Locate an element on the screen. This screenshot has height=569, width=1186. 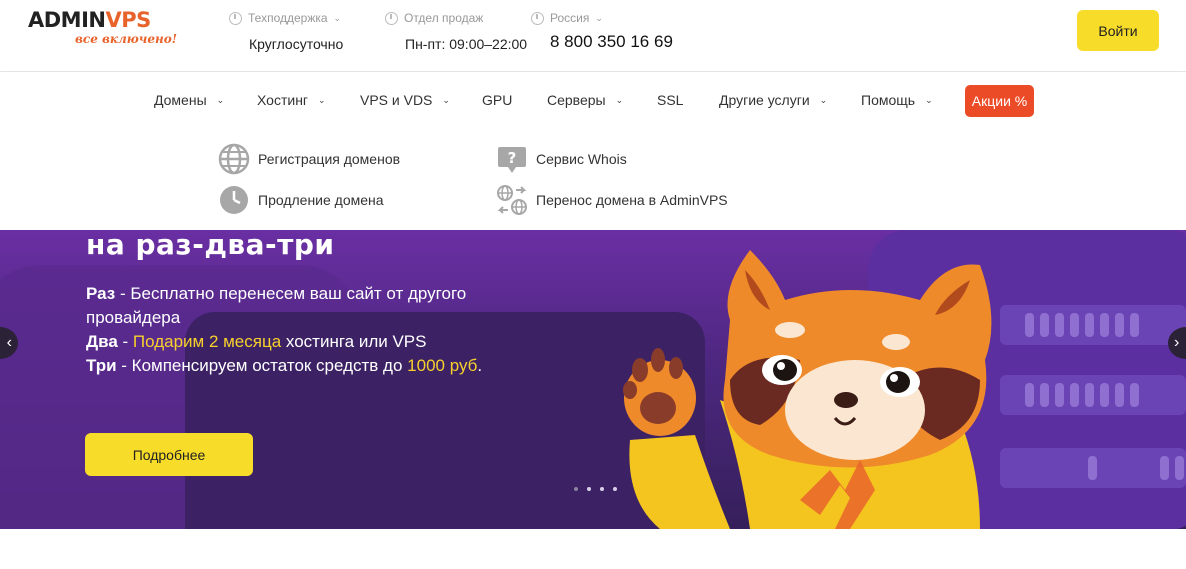
question-bubble-icon: ? is located at coordinates (512, 160).